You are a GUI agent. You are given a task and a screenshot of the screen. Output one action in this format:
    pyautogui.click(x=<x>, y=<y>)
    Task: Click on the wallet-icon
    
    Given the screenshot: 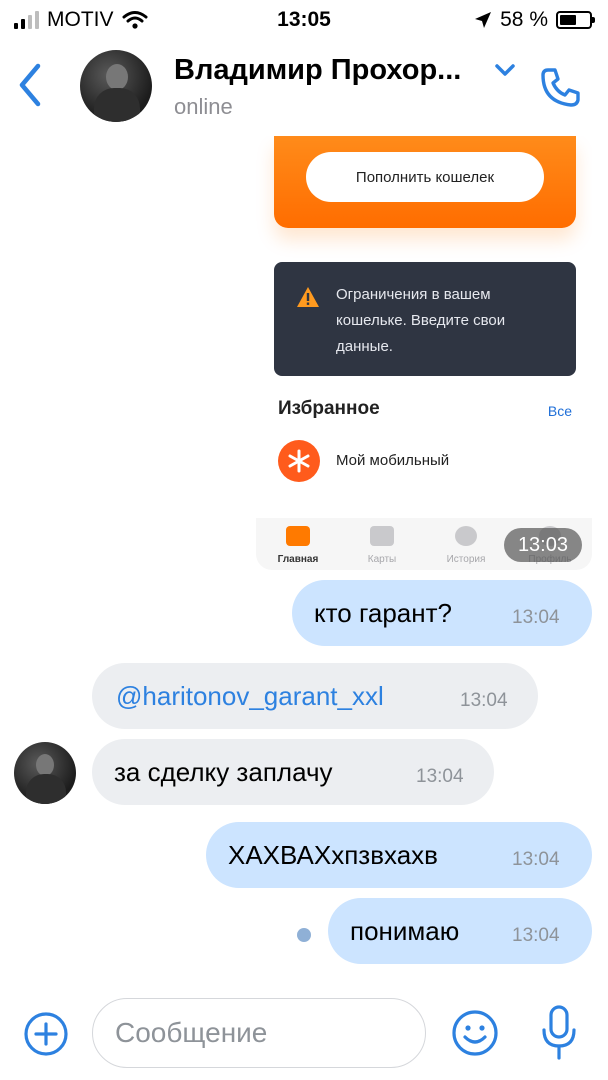 What is the action you would take?
    pyautogui.click(x=298, y=536)
    